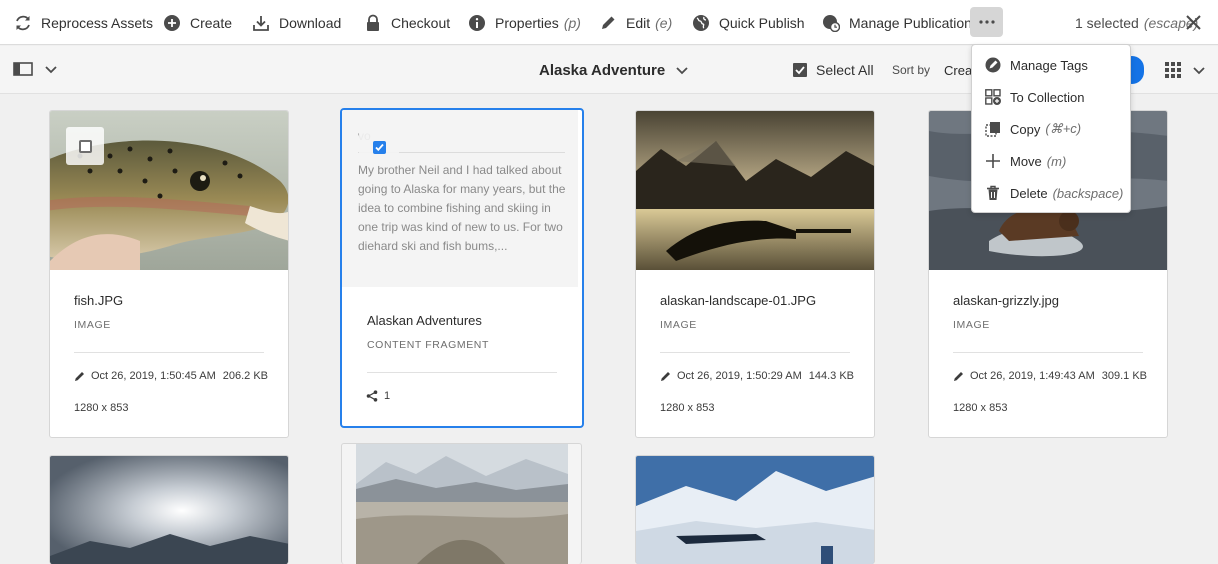 Image resolution: width=1218 pixels, height=564 pixels. I want to click on menu-item-move: Move (m), so click(1051, 161).